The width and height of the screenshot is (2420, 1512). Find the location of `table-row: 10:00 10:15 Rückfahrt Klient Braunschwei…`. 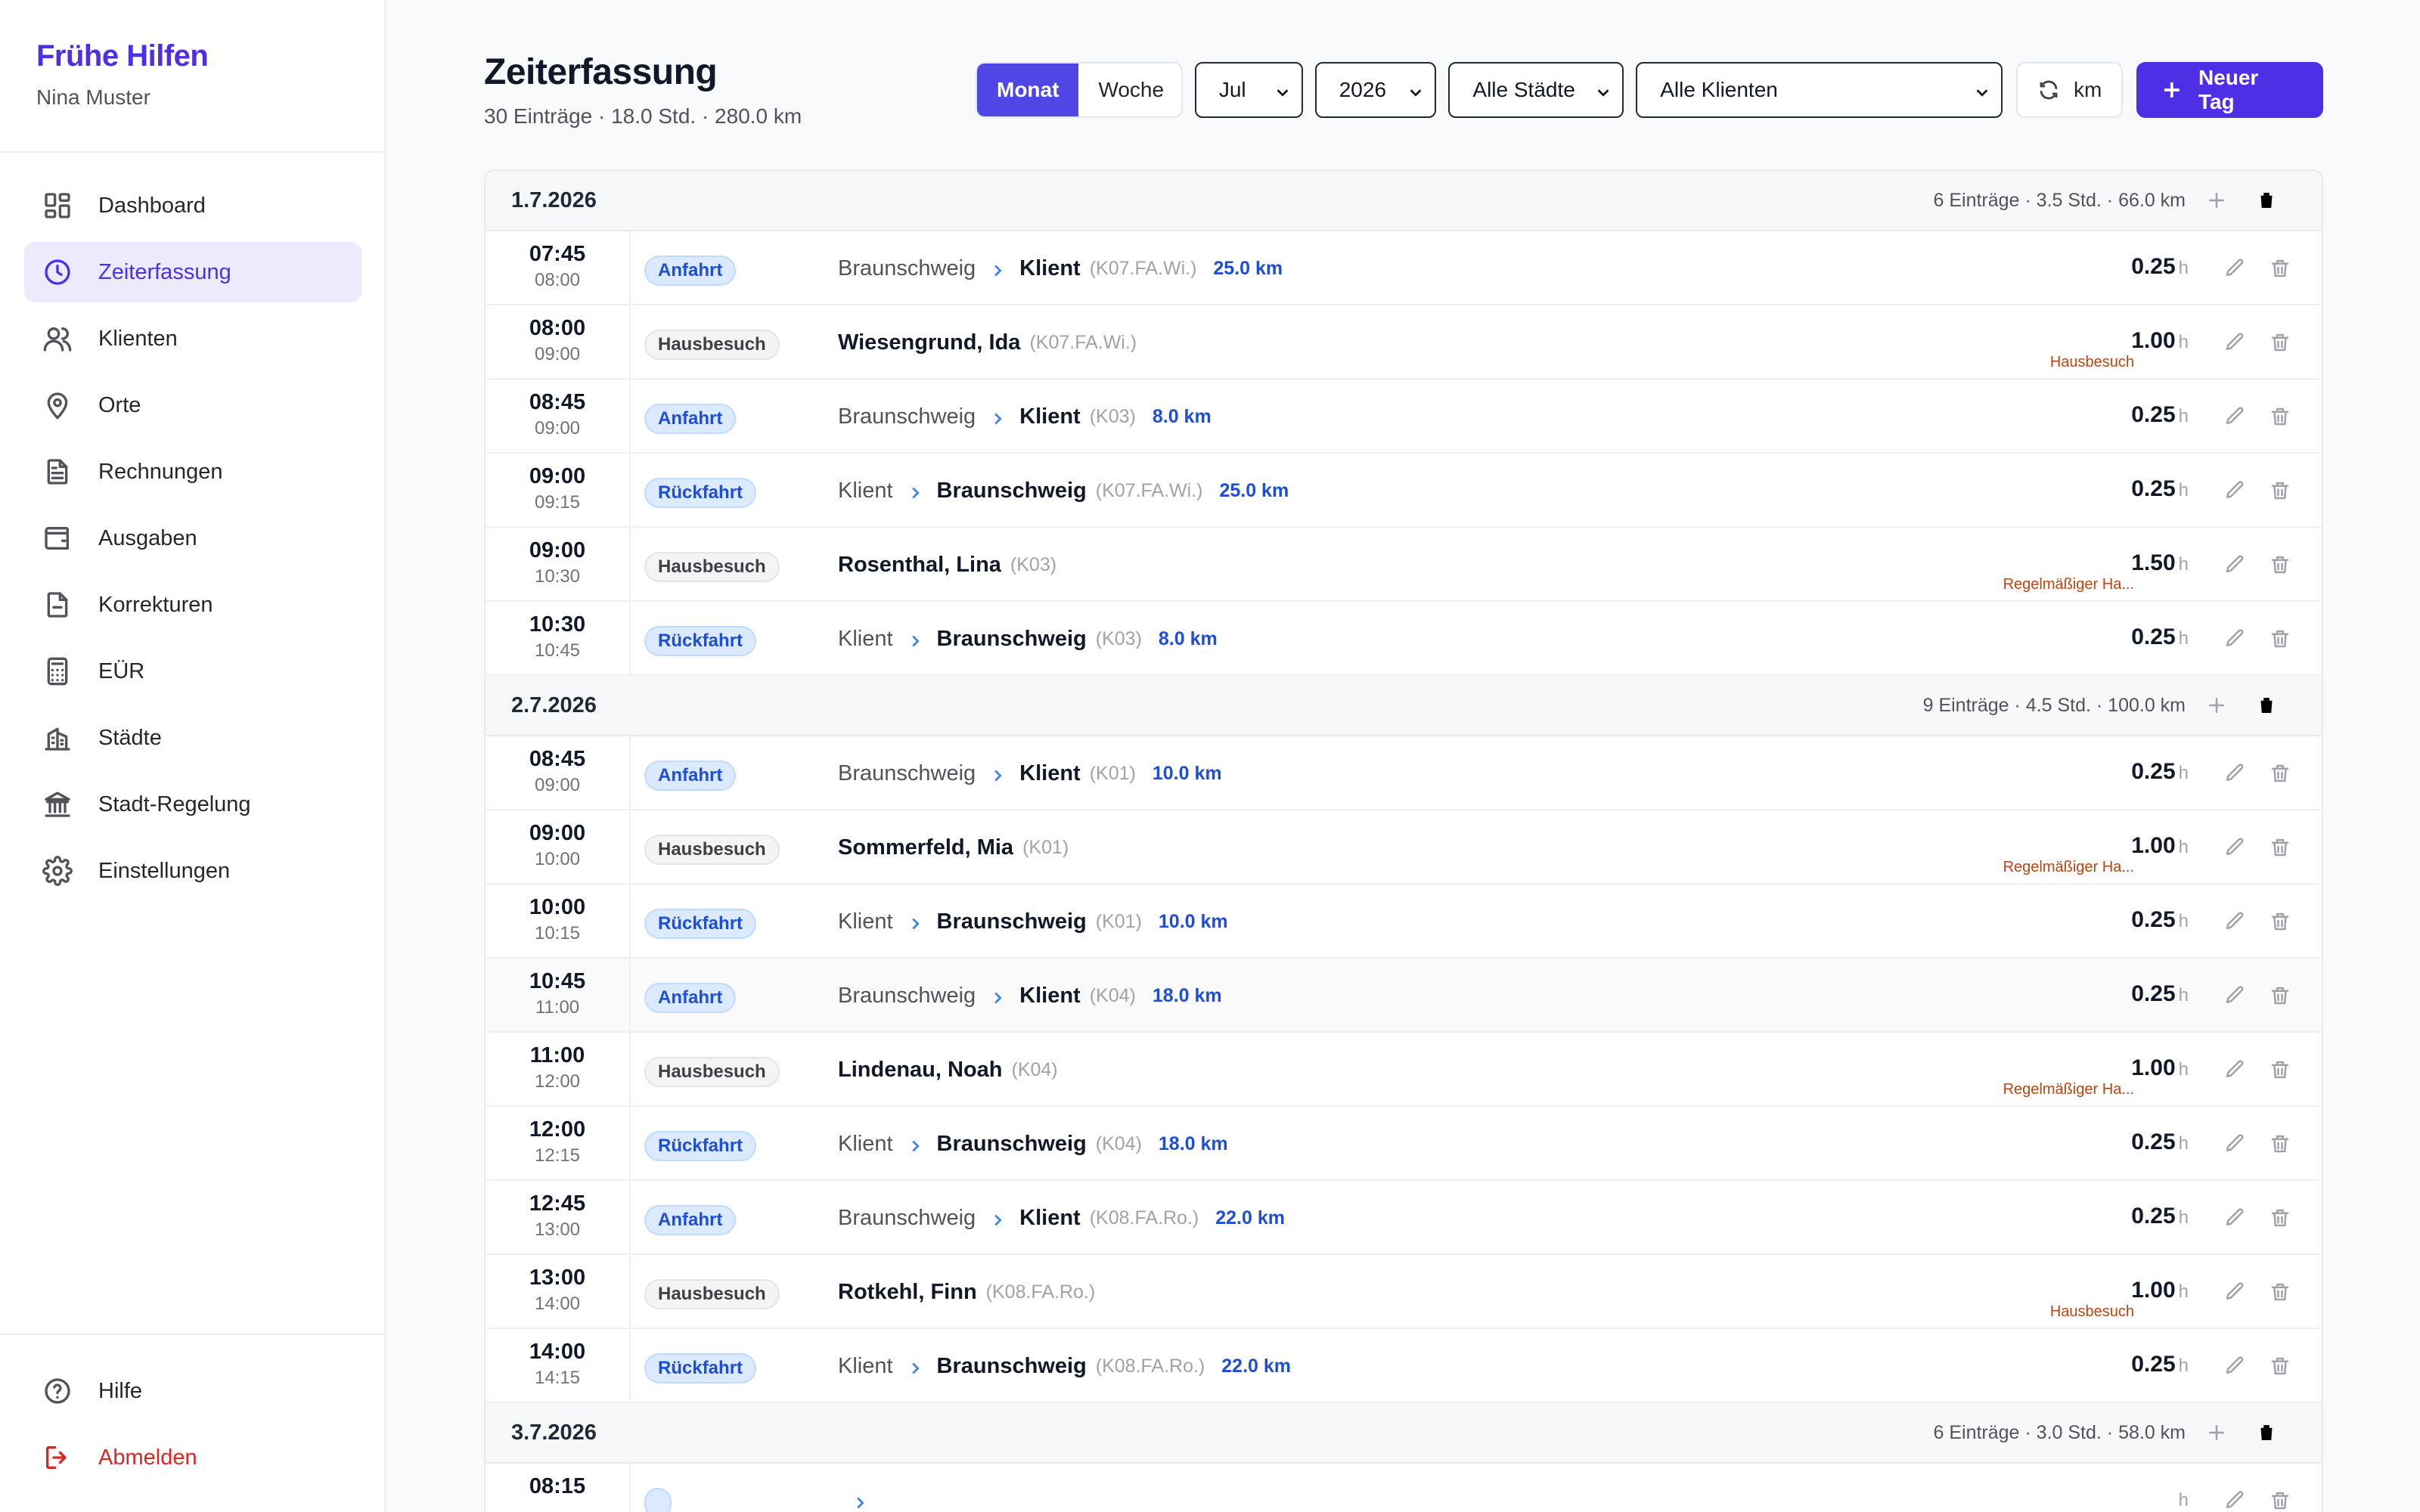

table-row: 10:00 10:15 Rückfahrt Klient Braunschwei… is located at coordinates (1404, 922).